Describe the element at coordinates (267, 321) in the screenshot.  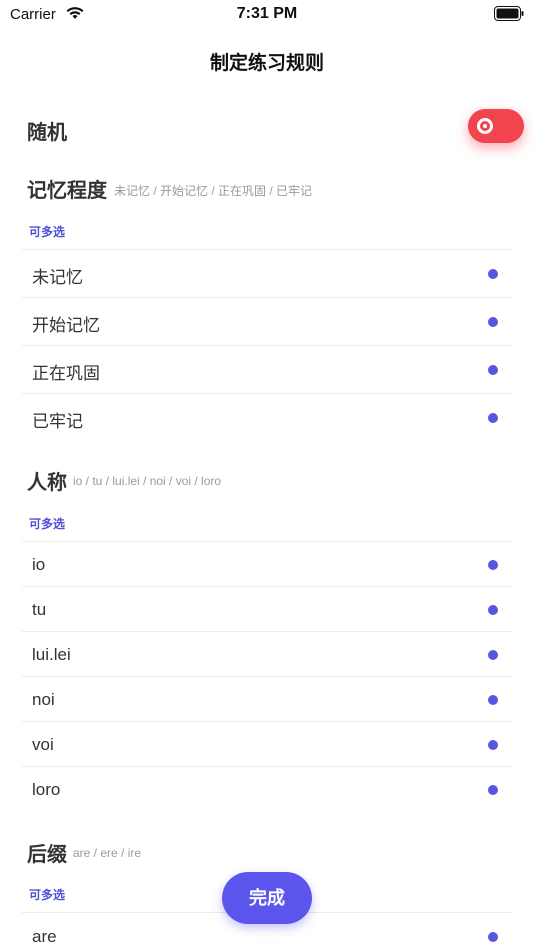
I see `list-item: 开始记忆` at that location.